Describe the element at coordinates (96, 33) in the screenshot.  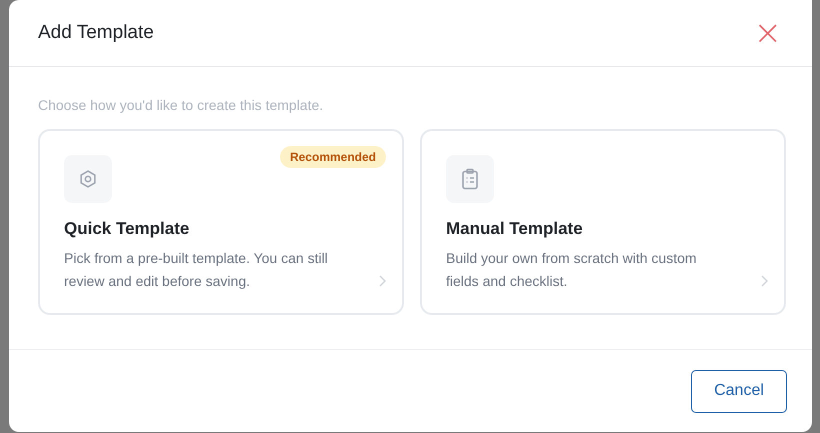
I see `dialog-title: Add Template` at that location.